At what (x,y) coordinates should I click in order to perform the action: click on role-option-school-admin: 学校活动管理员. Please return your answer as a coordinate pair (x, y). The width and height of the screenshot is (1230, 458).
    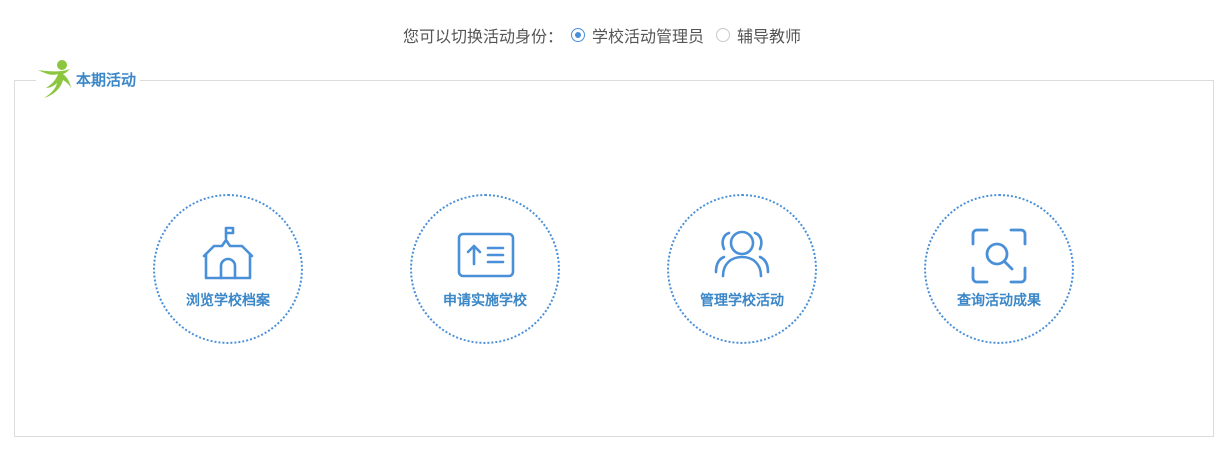
    Looking at the image, I should click on (637, 35).